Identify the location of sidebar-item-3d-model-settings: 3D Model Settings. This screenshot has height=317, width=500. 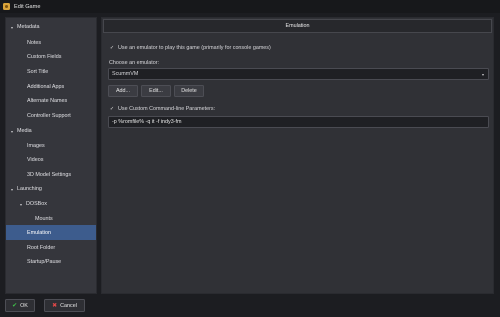
(51, 175).